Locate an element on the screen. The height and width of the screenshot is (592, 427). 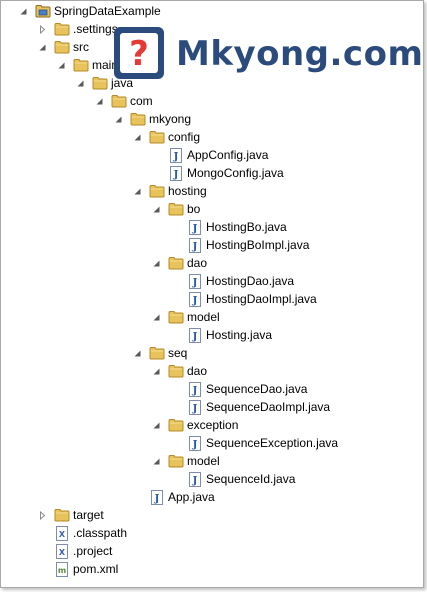
tree-node-label: .project is located at coordinates (93, 551).